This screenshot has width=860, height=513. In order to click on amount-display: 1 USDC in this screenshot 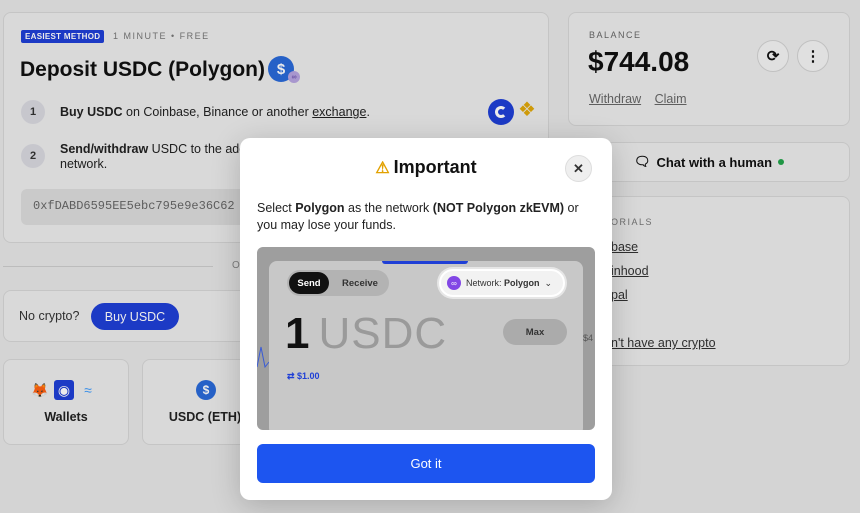, I will do `click(366, 334)`.